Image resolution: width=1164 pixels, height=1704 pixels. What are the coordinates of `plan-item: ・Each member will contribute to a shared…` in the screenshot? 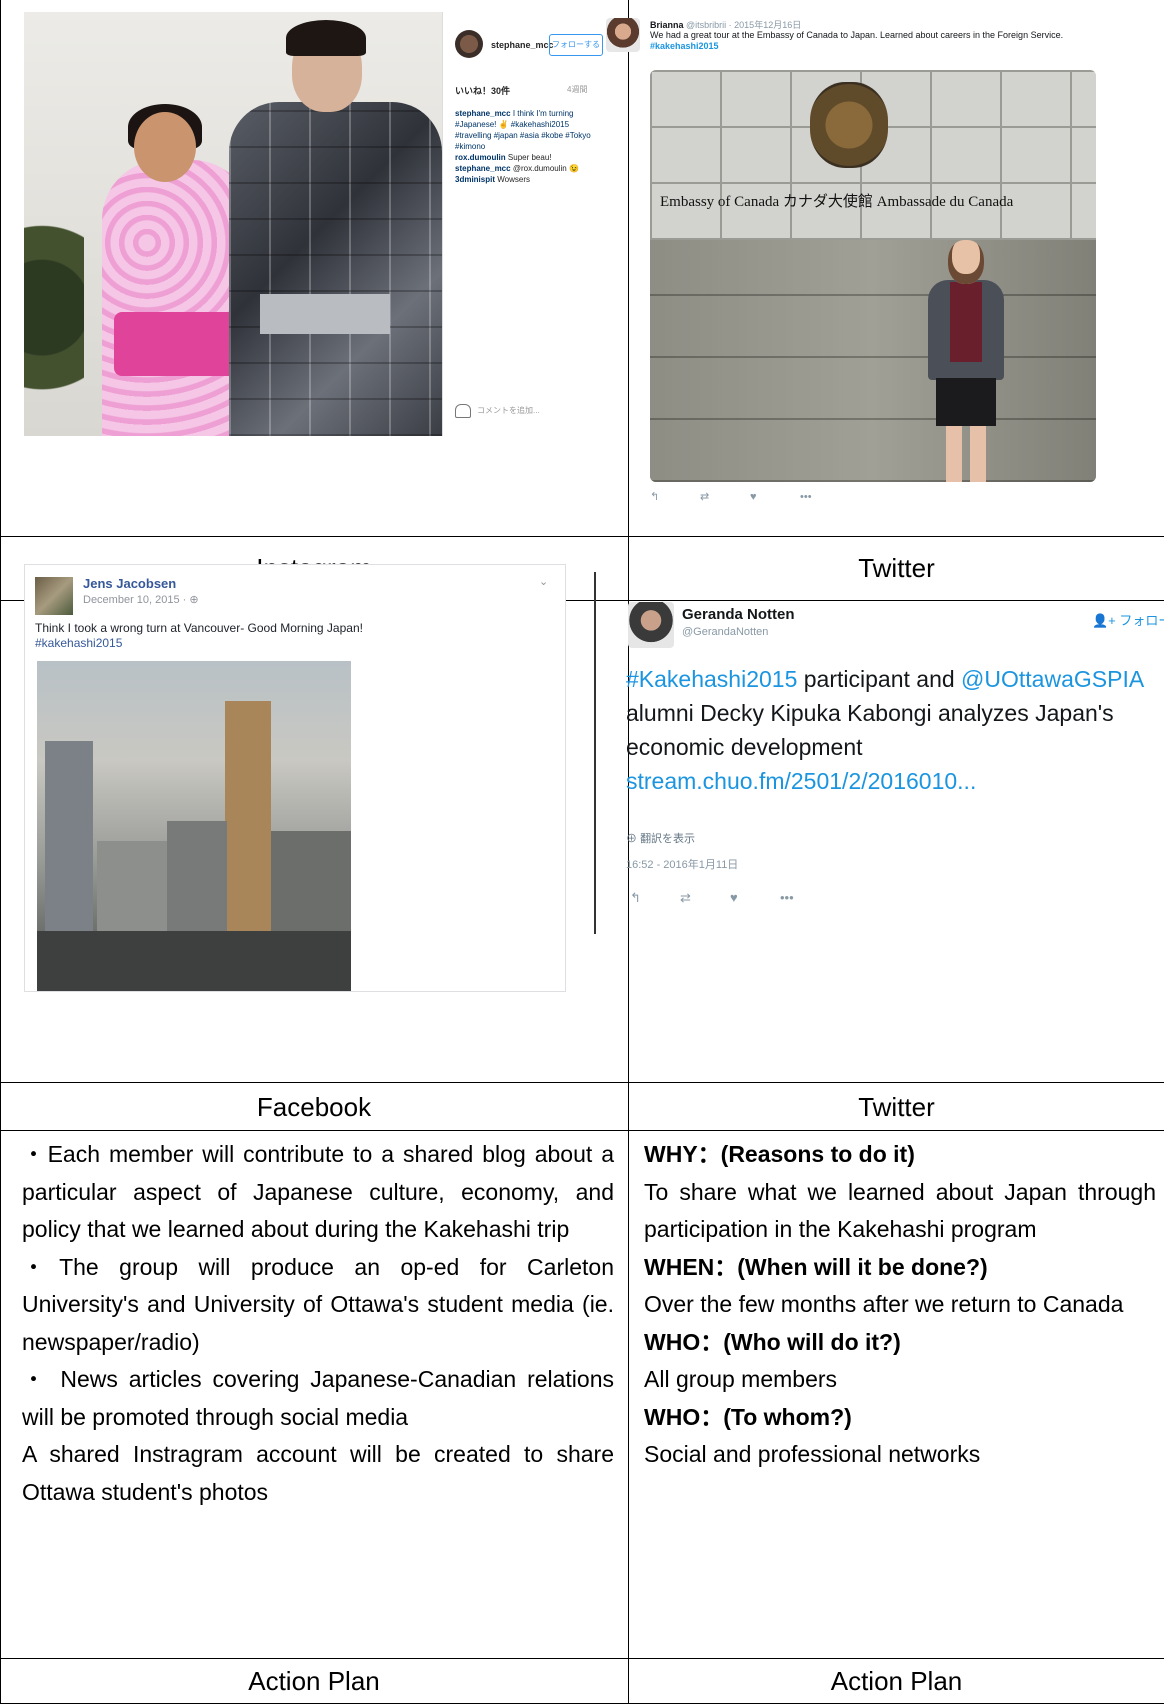 It's located at (318, 1191).